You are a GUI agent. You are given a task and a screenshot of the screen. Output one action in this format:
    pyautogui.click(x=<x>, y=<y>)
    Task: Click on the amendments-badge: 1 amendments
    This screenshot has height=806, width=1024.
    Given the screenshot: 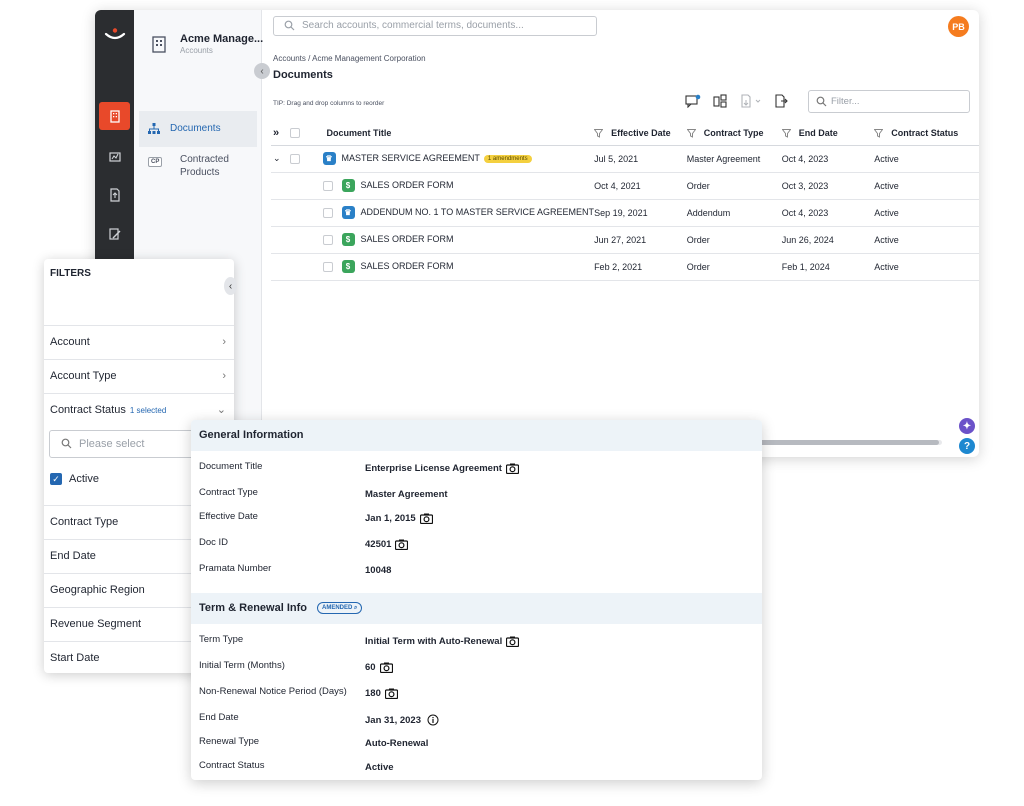 What is the action you would take?
    pyautogui.click(x=507, y=158)
    